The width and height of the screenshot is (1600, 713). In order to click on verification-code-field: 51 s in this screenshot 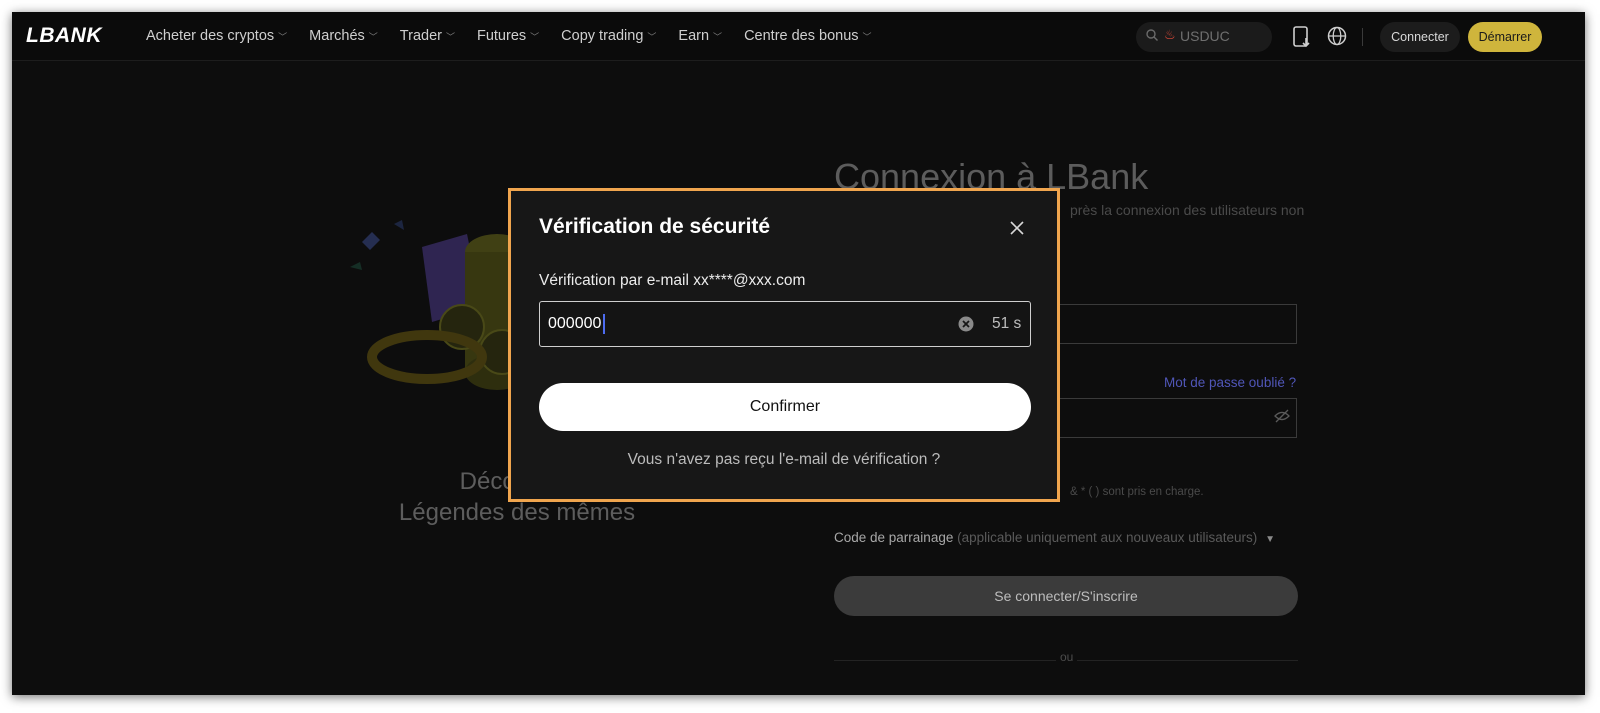, I will do `click(785, 324)`.